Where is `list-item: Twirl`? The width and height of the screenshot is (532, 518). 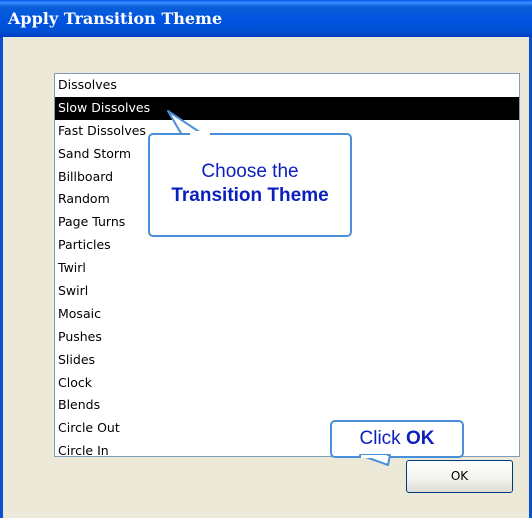
list-item: Twirl is located at coordinates (287, 268).